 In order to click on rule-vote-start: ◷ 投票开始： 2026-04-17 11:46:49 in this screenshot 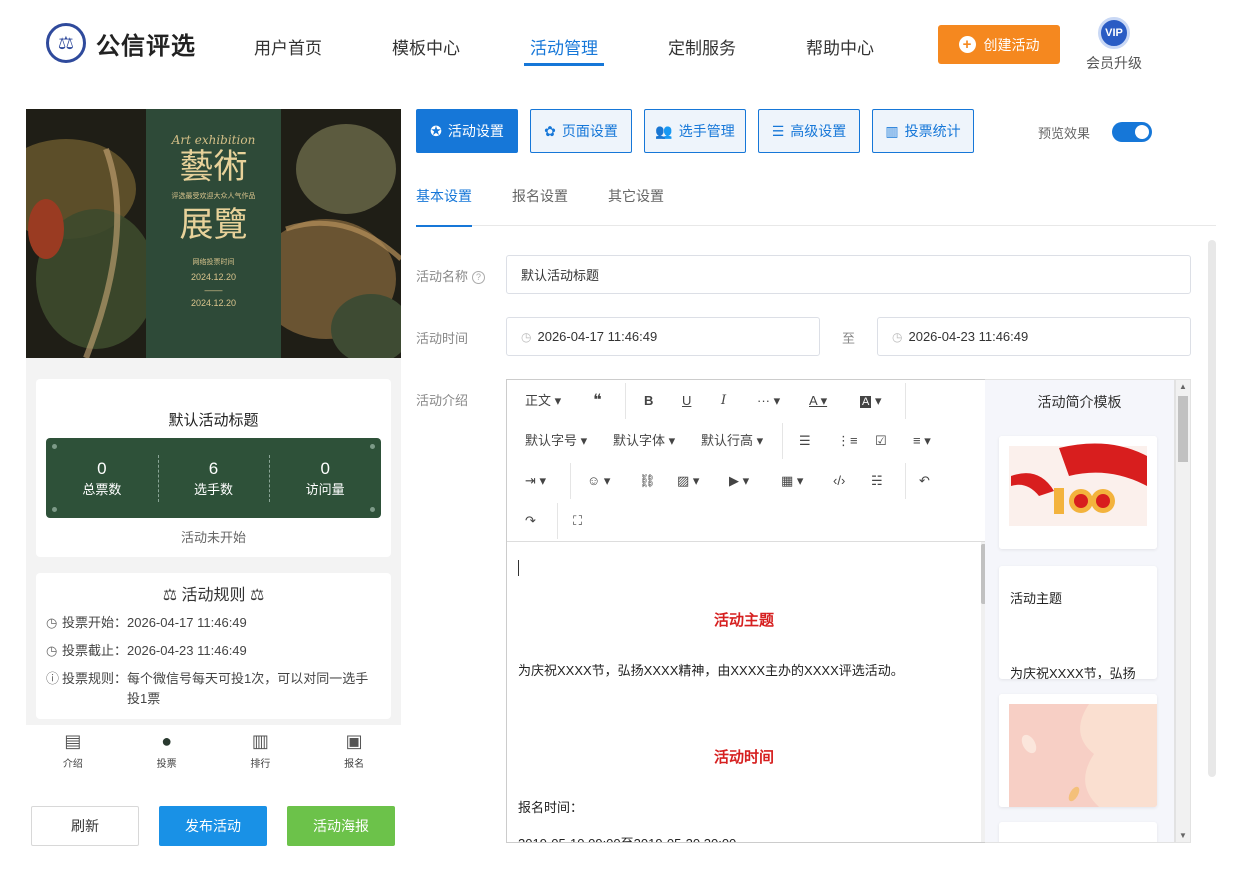, I will do `click(218, 623)`.